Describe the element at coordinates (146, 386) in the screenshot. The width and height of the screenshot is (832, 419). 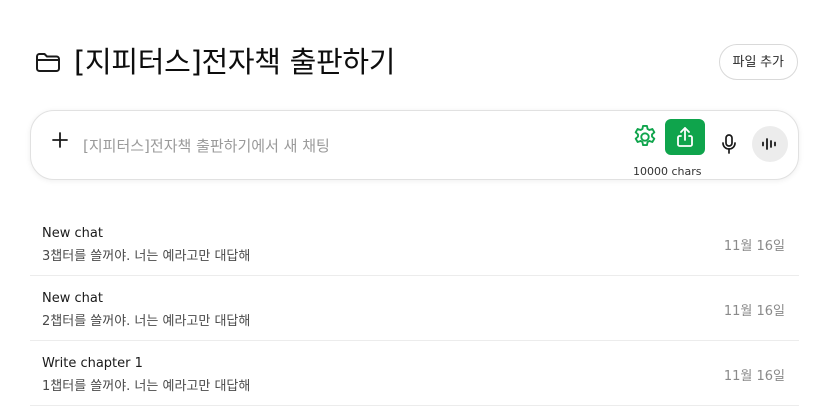
I see `chat-preview: 1챕터를 쓸꺼야. 너는 예라고만 대답해` at that location.